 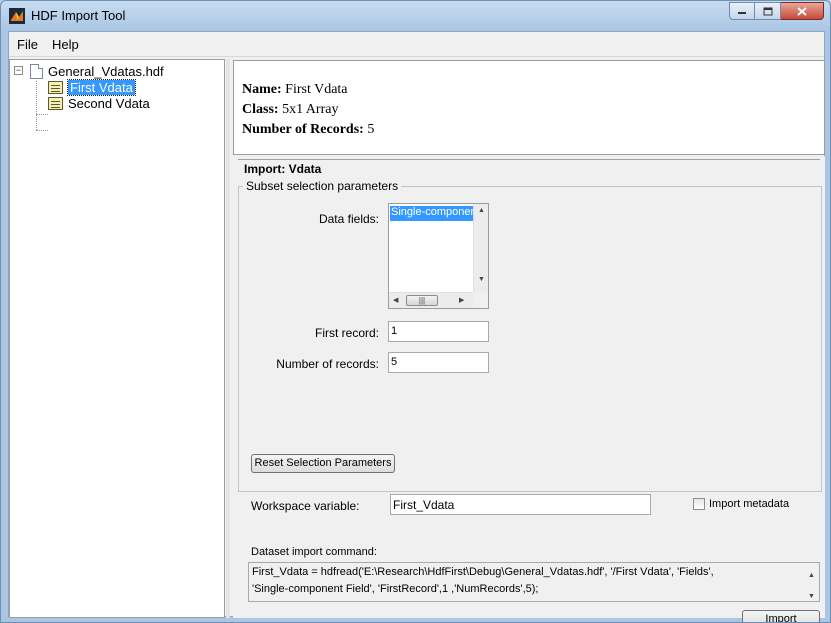 I want to click on import-metadata-checkbox, so click(x=699, y=504).